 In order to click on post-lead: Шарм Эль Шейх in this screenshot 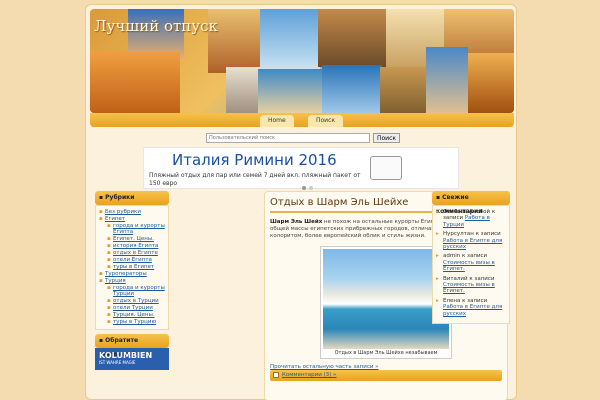, I will do `click(296, 222)`.